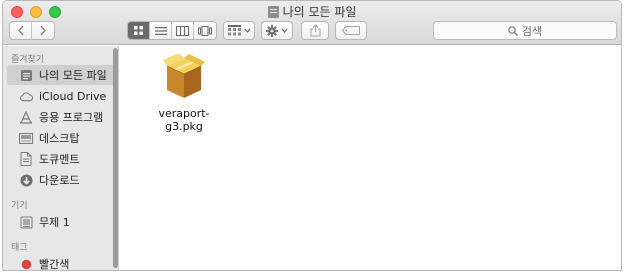  I want to click on arrange-button, so click(239, 30).